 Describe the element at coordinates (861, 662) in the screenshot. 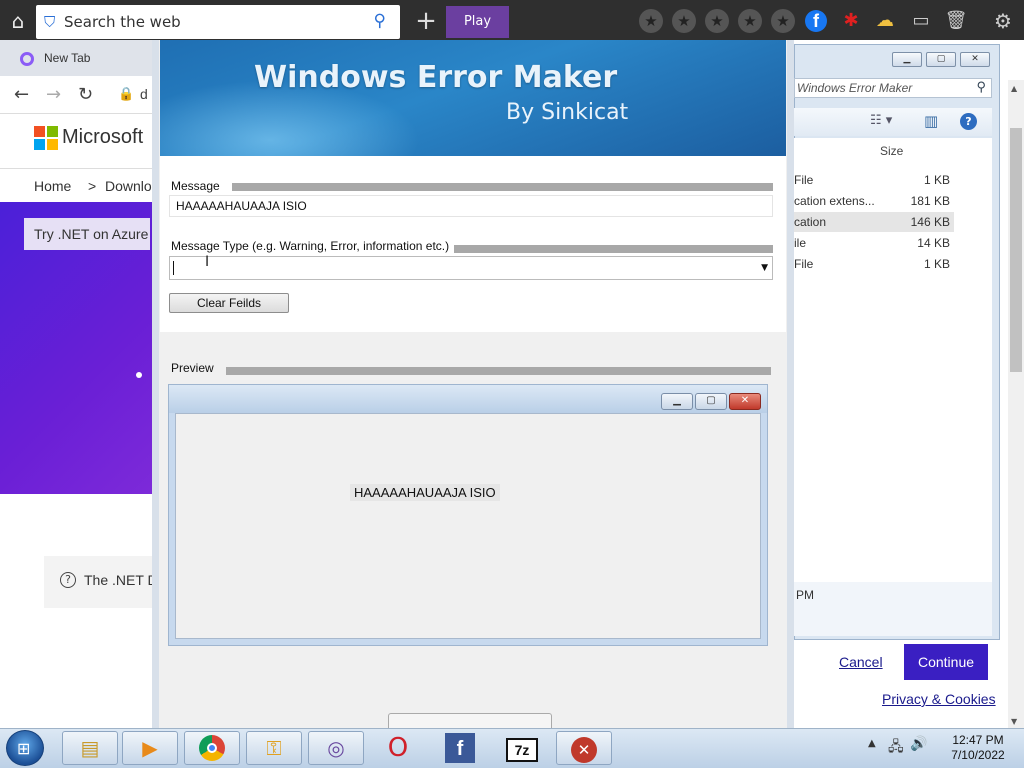

I see `cancel-link: Cancel` at that location.